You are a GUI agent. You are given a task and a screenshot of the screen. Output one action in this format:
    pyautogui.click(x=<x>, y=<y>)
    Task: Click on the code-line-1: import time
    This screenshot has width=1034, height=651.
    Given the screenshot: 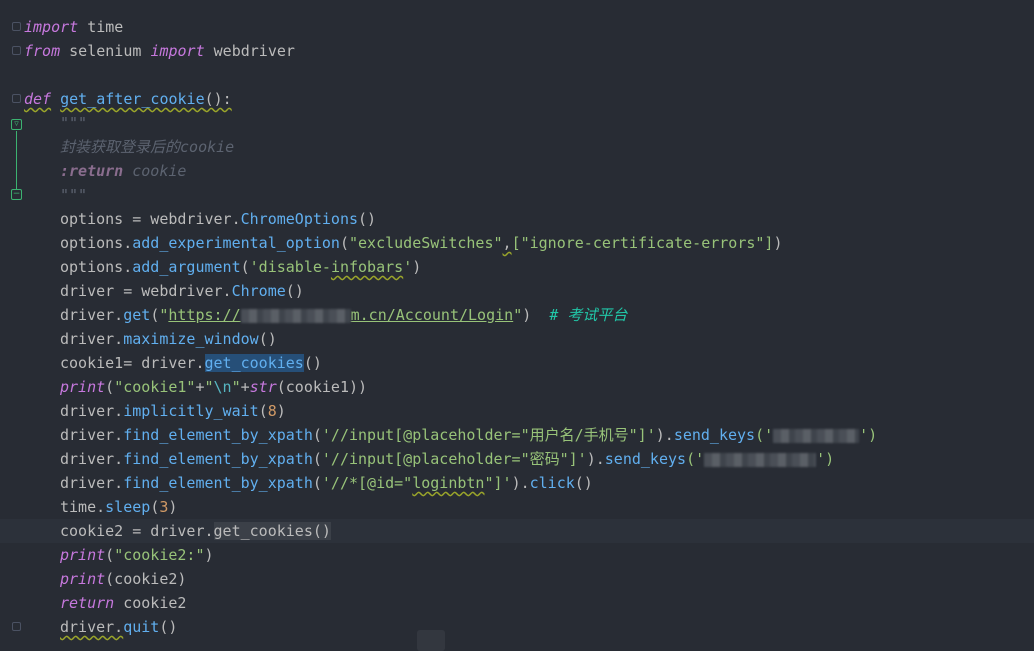 What is the action you would take?
    pyautogui.click(x=529, y=27)
    